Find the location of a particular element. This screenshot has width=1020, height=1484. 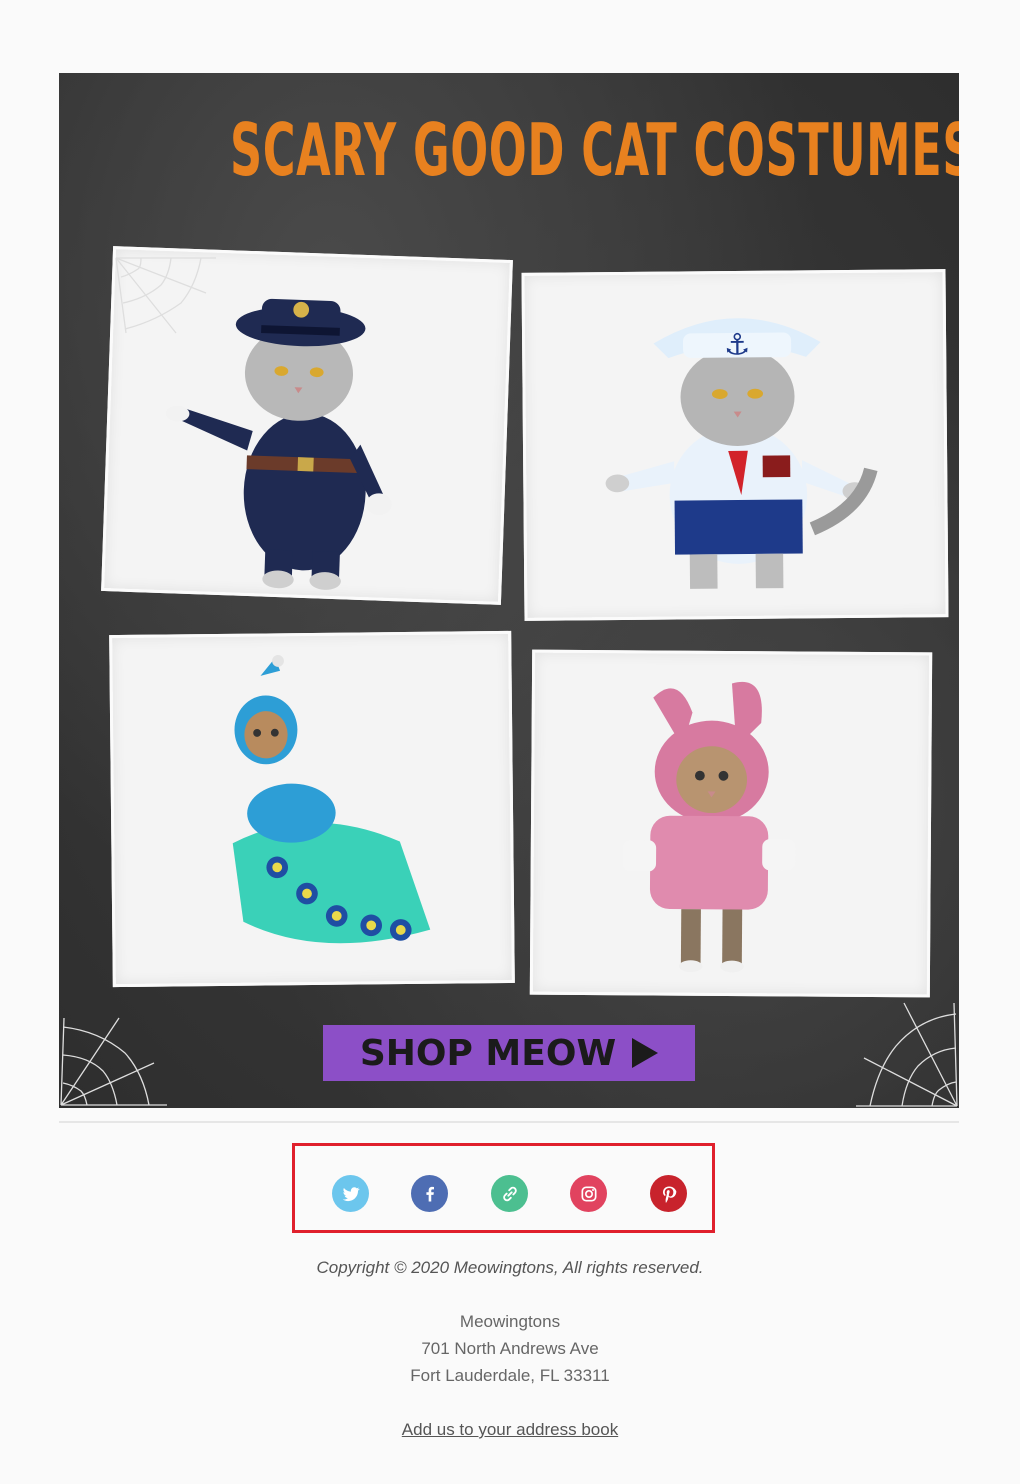

shop-meow-button: SHOP MEOW is located at coordinates (509, 1053).